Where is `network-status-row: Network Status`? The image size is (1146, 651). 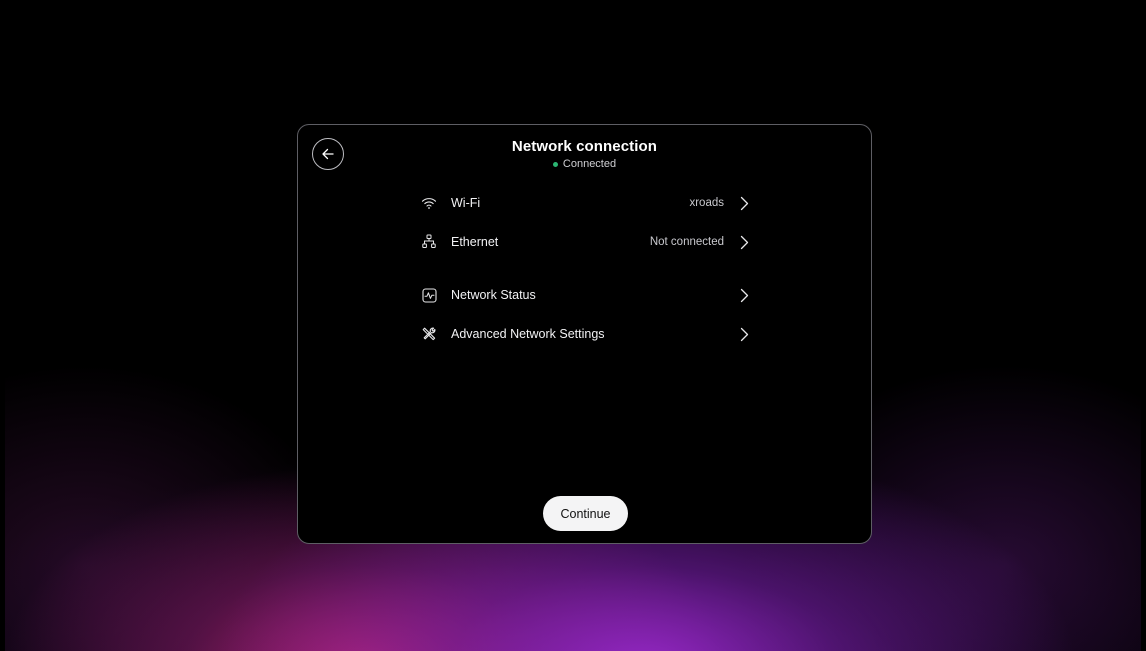 network-status-row: Network Status is located at coordinates (588, 295).